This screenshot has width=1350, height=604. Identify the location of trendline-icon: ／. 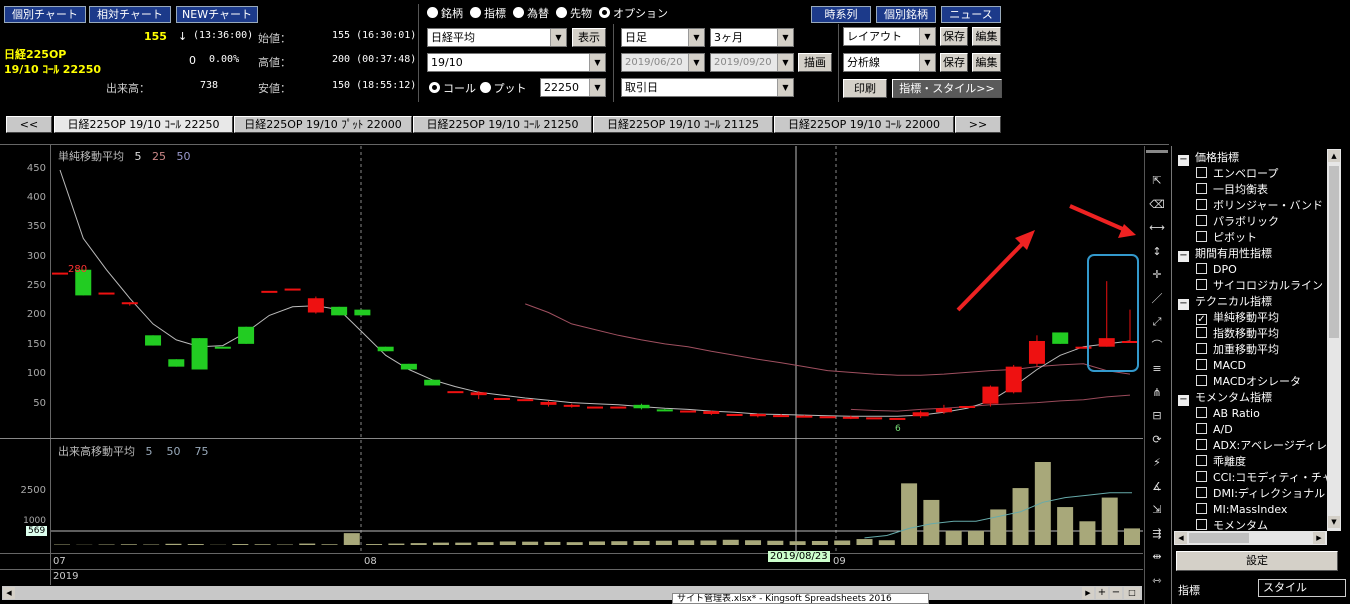
(1157, 299).